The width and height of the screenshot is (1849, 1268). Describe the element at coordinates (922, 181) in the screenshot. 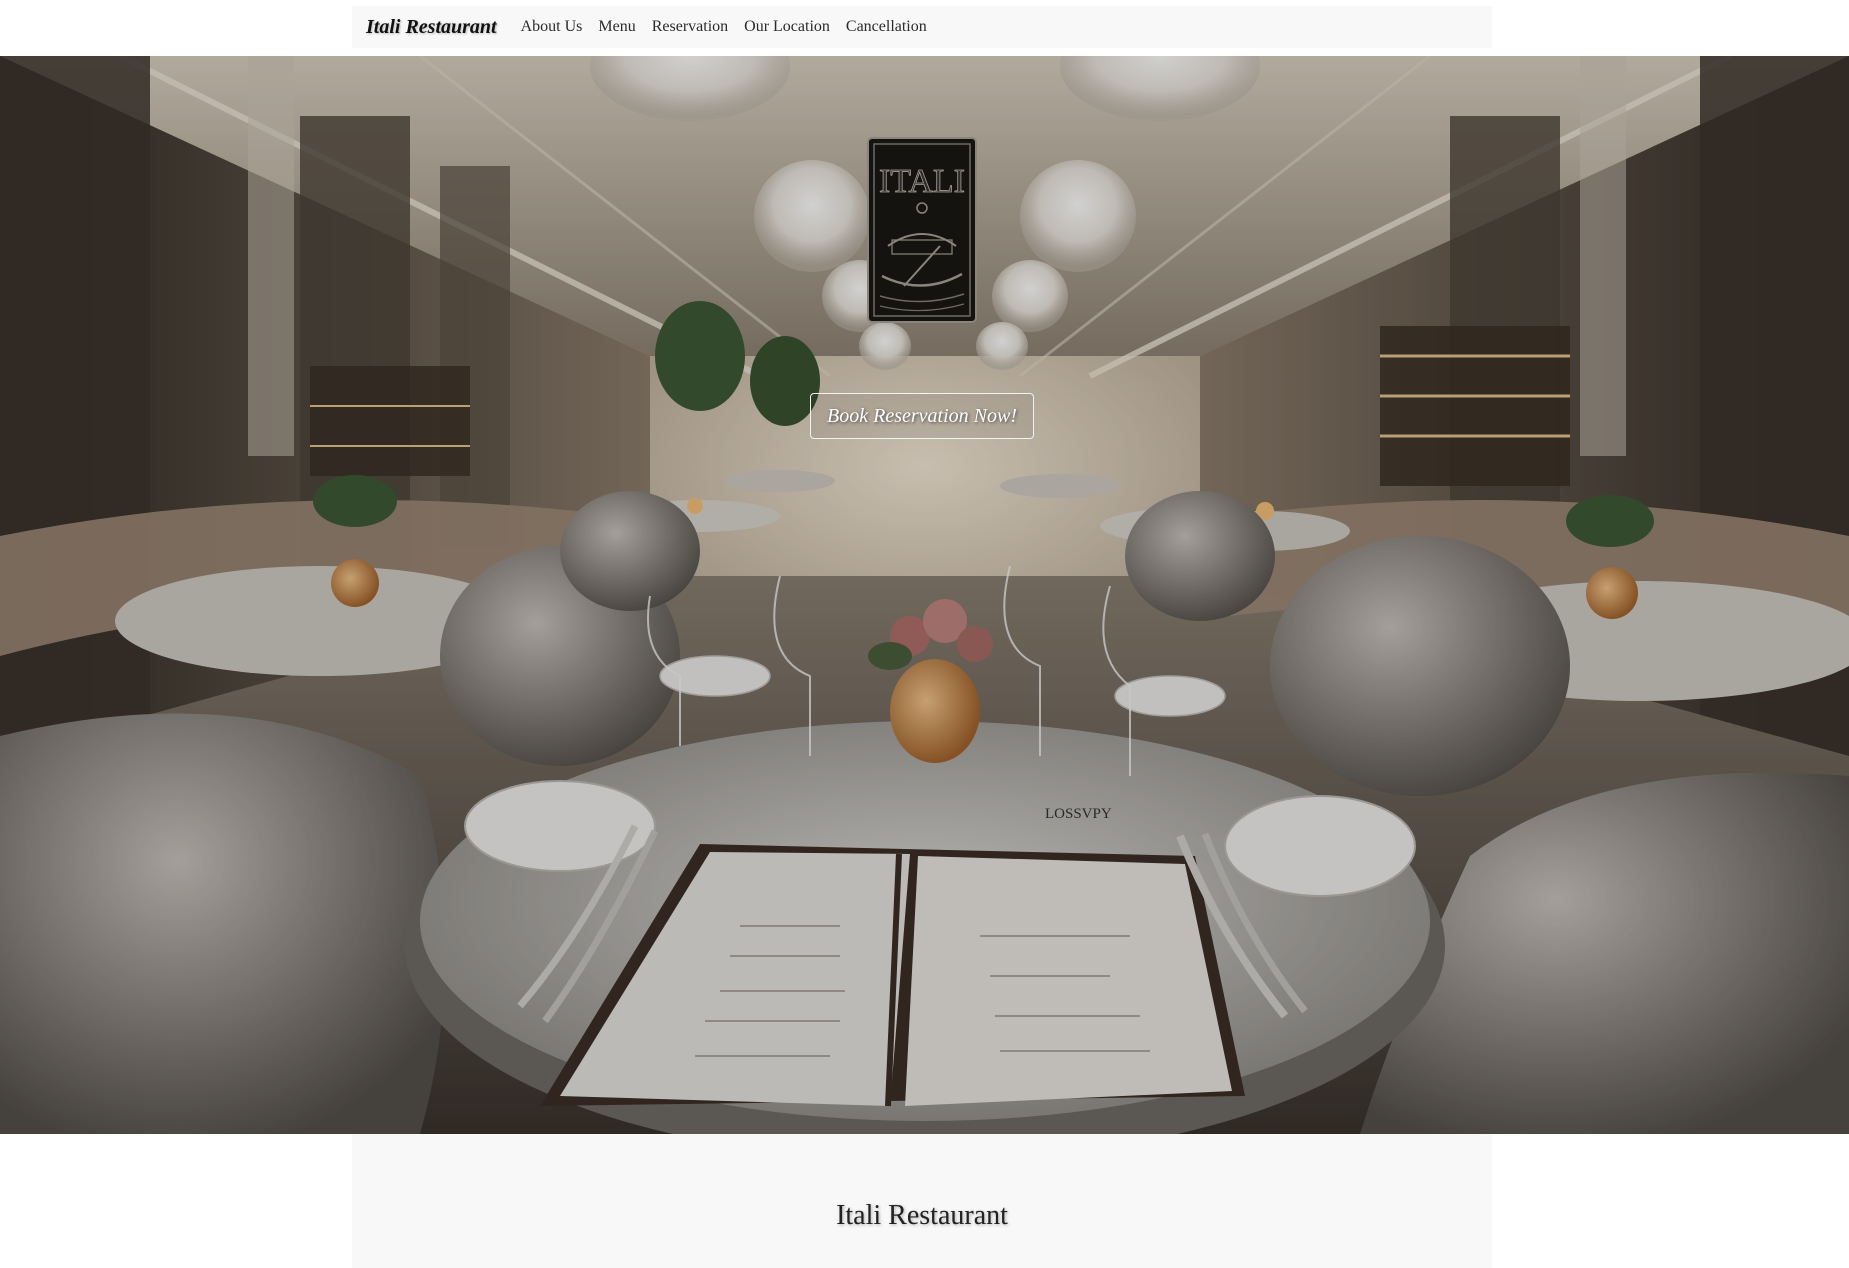

I see `logo-text: ITALI` at that location.